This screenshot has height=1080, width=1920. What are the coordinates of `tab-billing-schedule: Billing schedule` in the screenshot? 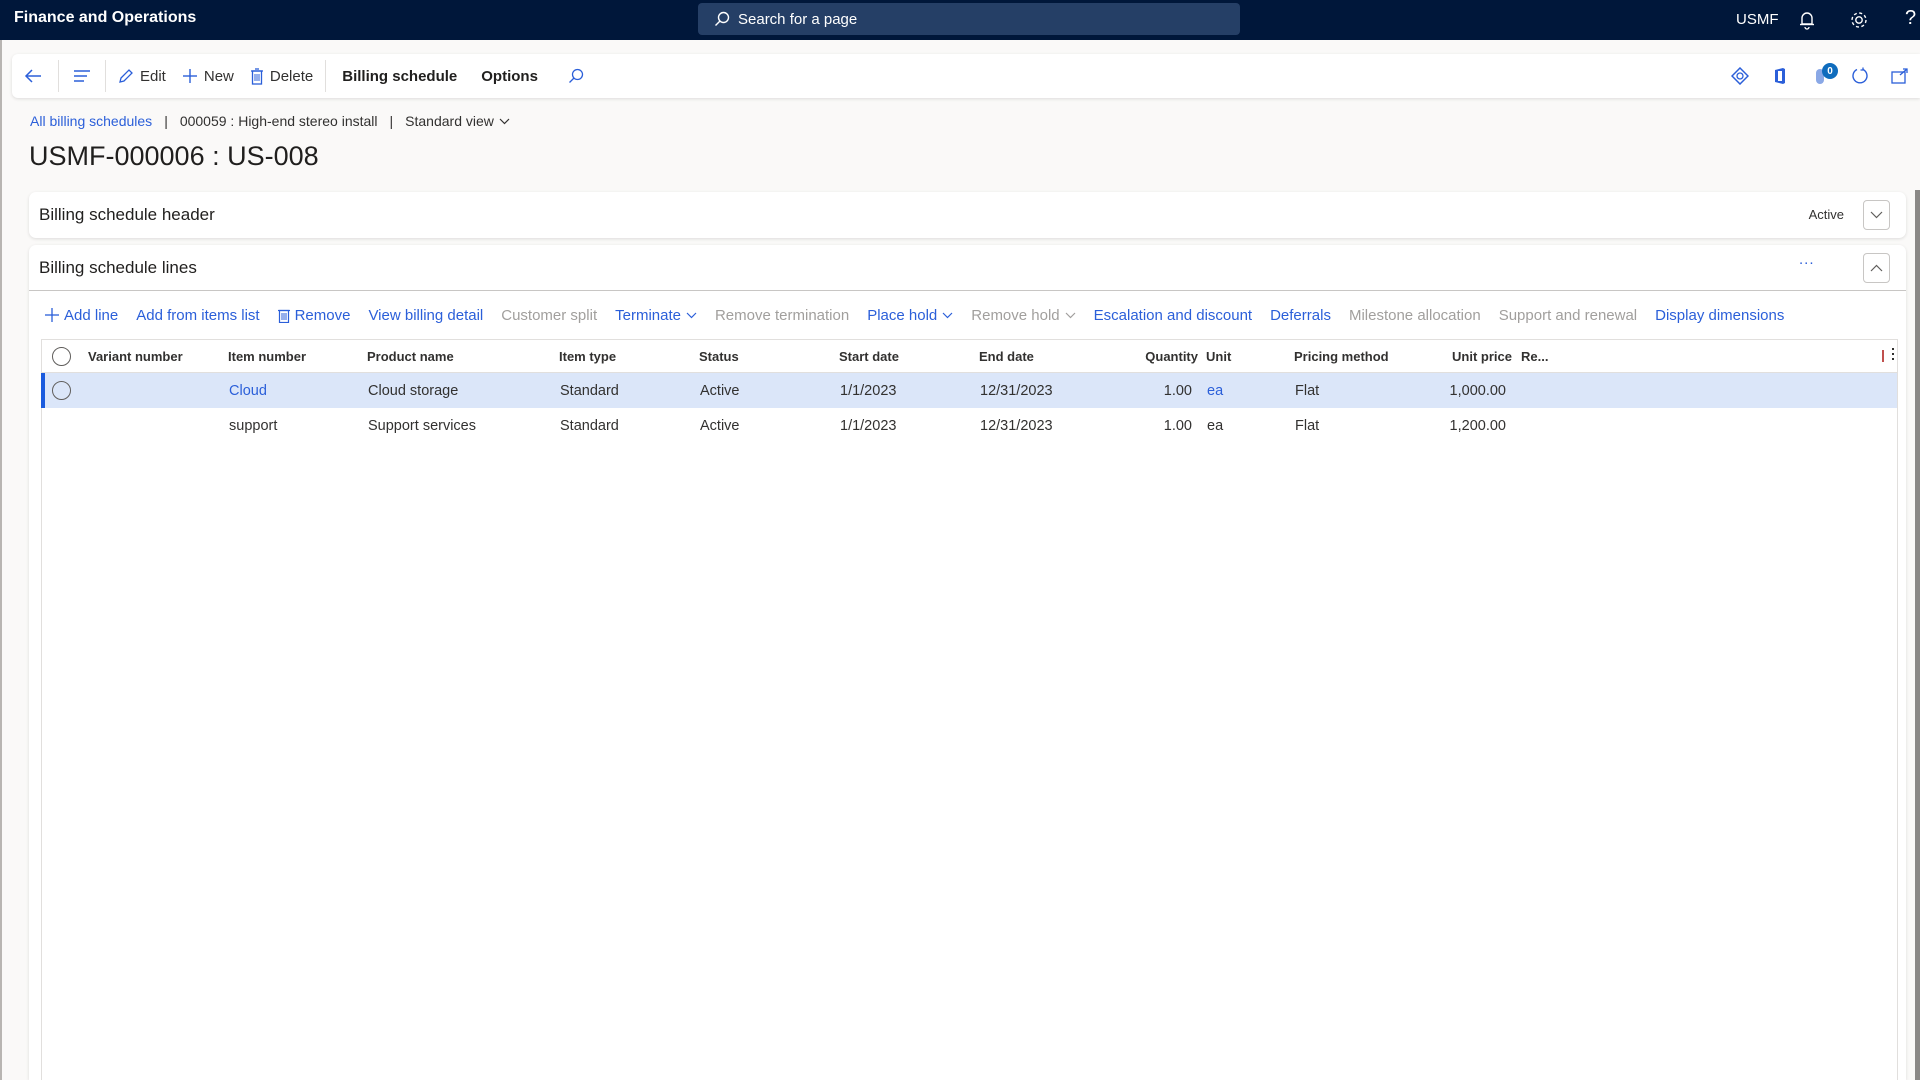 It's located at (399, 76).